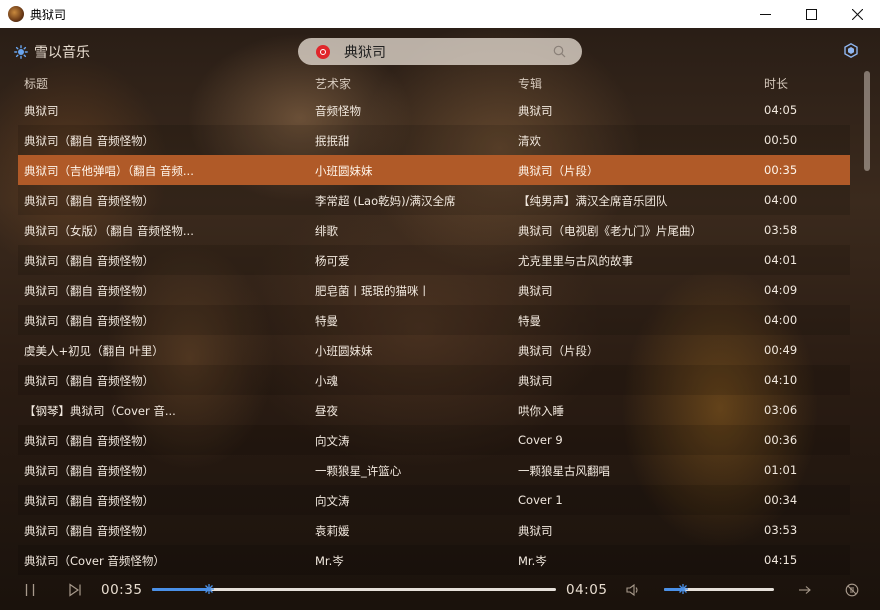 The image size is (880, 610). What do you see at coordinates (682, 589) in the screenshot?
I see `volume-thumb` at bounding box center [682, 589].